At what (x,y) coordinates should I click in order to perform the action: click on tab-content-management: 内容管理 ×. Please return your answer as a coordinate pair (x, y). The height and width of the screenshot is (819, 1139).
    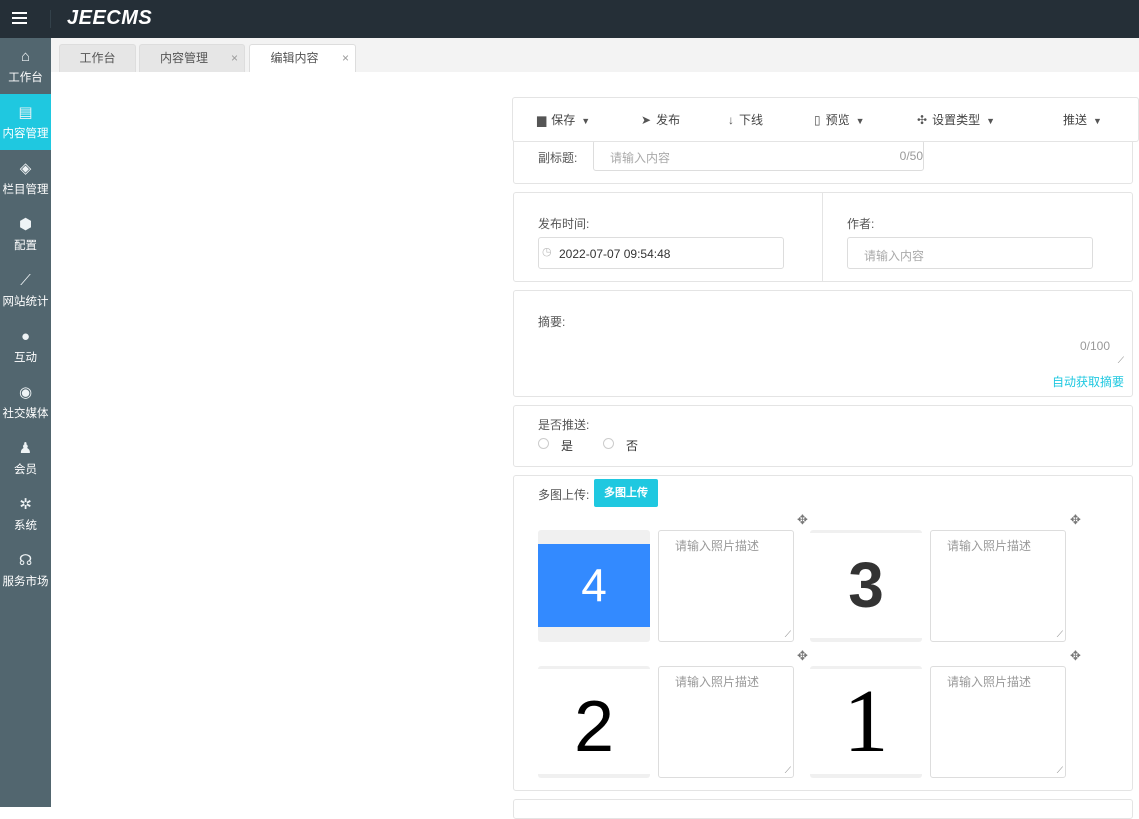
    Looking at the image, I should click on (192, 58).